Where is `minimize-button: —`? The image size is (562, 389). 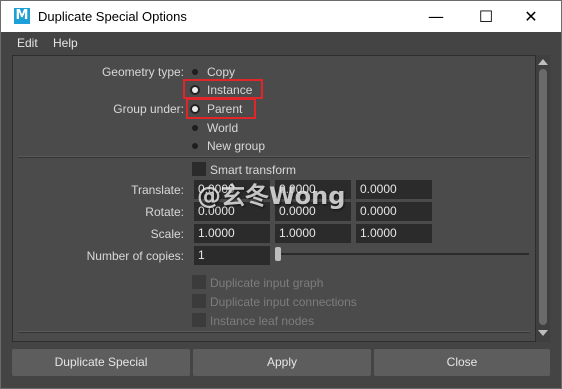 minimize-button: — is located at coordinates (436, 17).